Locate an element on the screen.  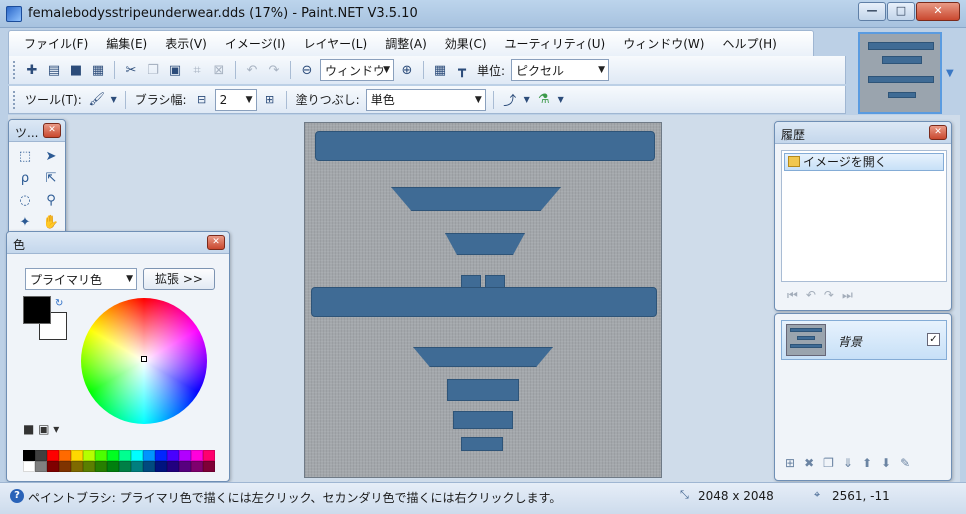
rewind-icon: ⏮ is located at coordinates (796, 295).